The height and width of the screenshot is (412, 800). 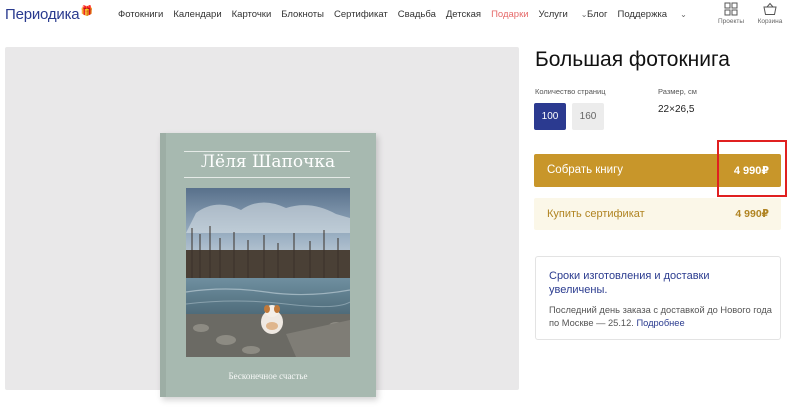 I want to click on cover-title: Лёля Шапочка, so click(x=268, y=162).